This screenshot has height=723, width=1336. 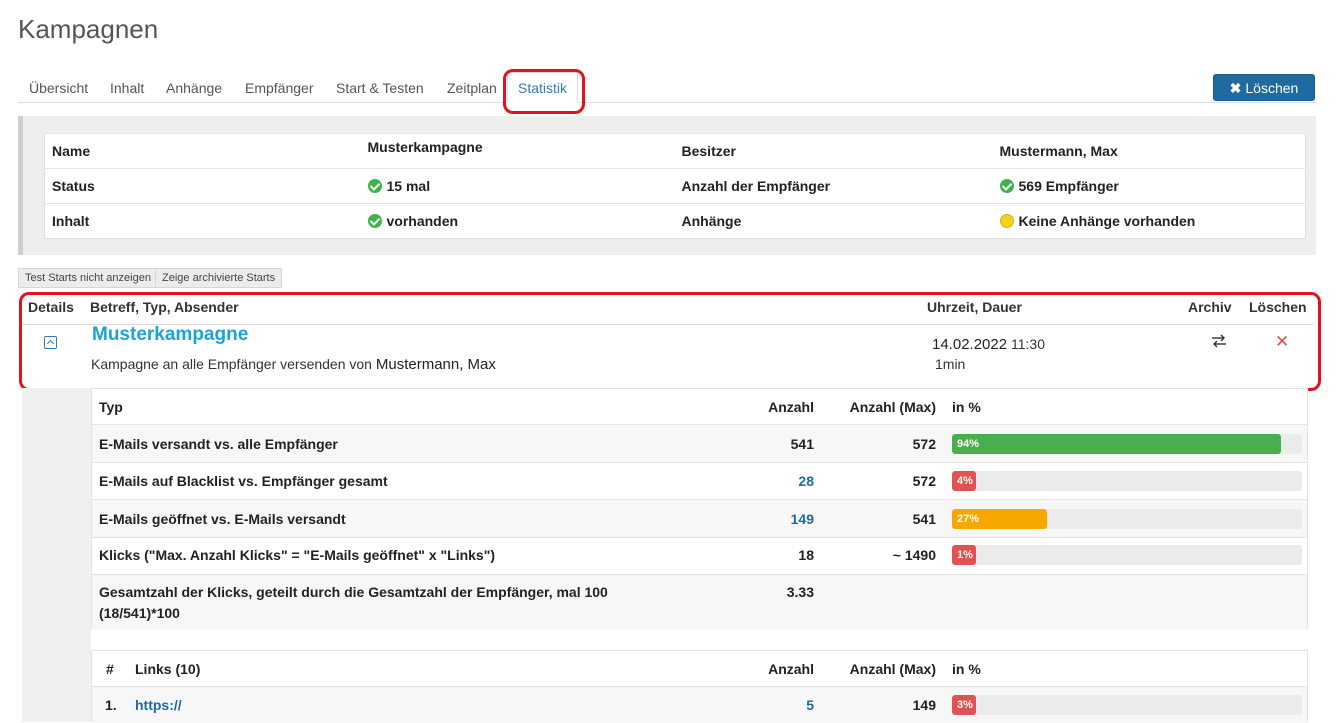 I want to click on opened-count-link: 149, so click(x=802, y=519).